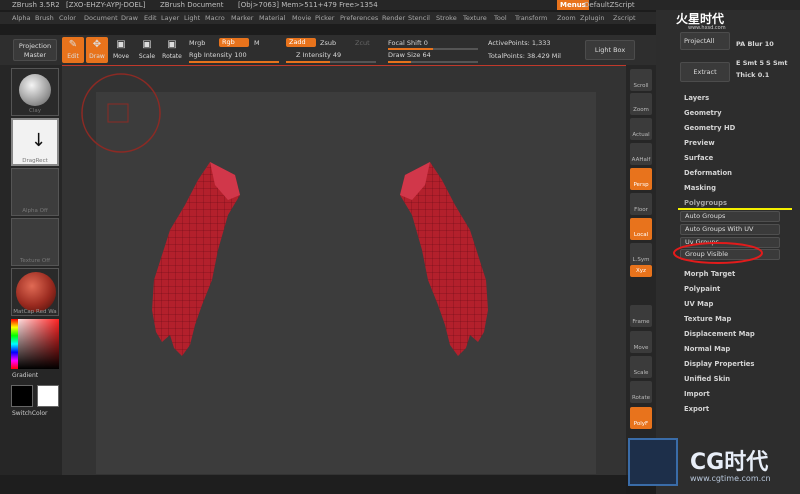 The height and width of the screenshot is (494, 800). Describe the element at coordinates (566, 18) in the screenshot. I see `menu-zoom: Zoom` at that location.